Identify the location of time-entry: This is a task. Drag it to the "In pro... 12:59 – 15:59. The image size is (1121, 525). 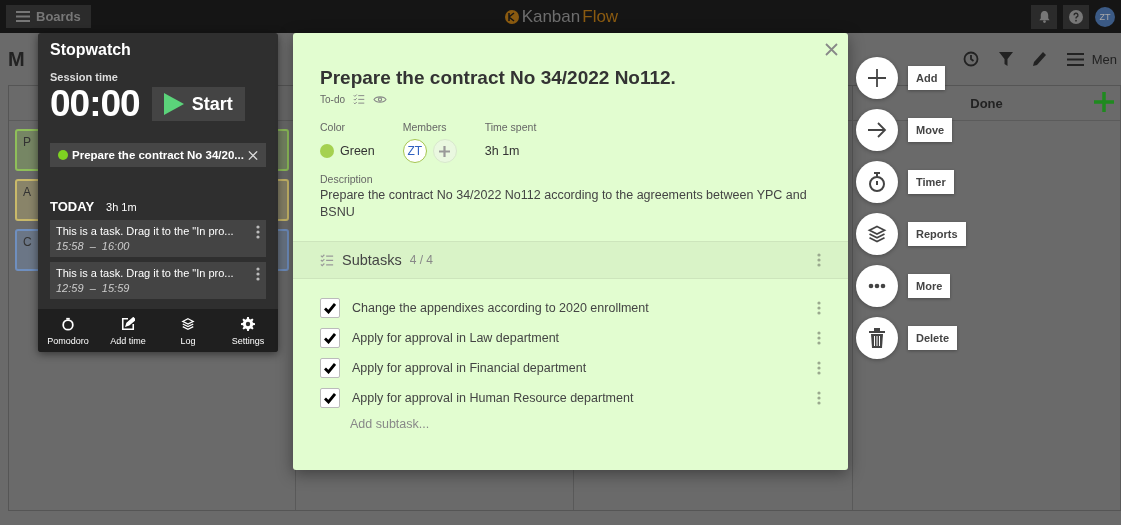
(158, 280).